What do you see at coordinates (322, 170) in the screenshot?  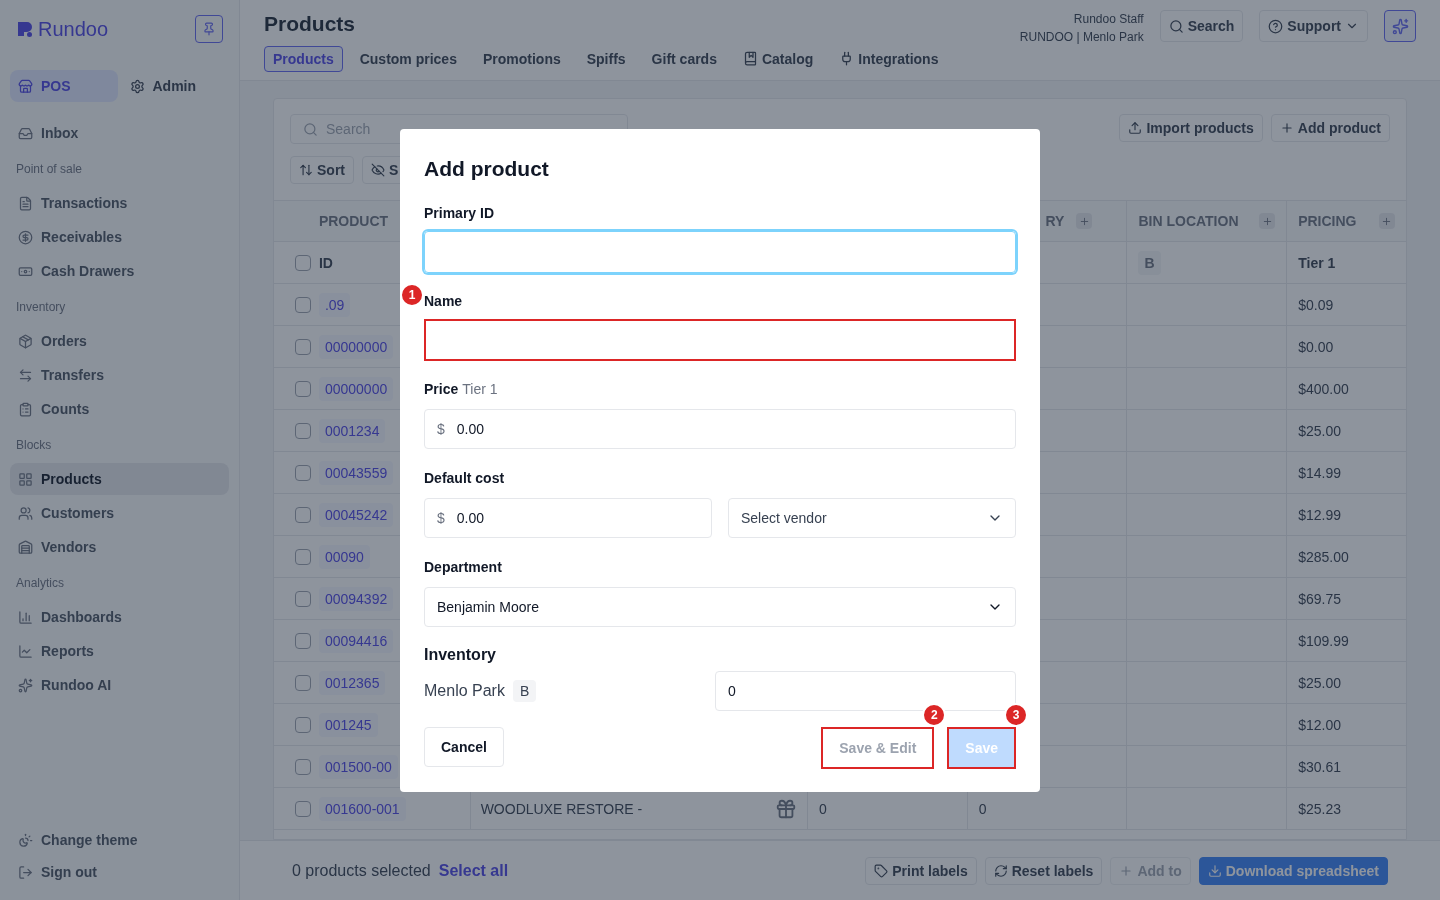 I see `sort-button: Sort` at bounding box center [322, 170].